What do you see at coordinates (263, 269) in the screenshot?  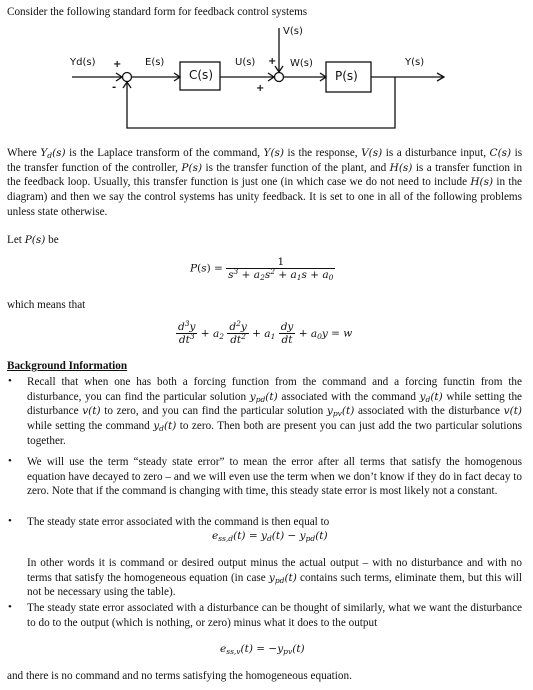 I see `plant-transfer-function-equation: P(s) = 1 s3 + a2s2 + a1s + a0` at bounding box center [263, 269].